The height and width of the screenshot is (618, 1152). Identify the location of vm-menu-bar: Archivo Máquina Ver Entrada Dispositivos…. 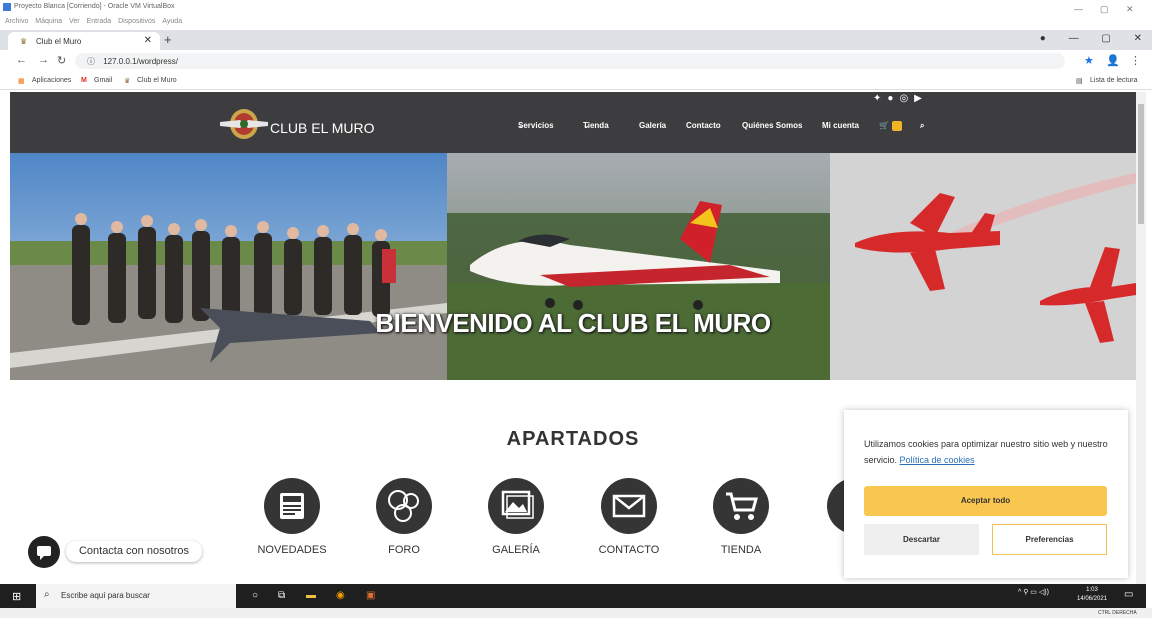
(576, 24).